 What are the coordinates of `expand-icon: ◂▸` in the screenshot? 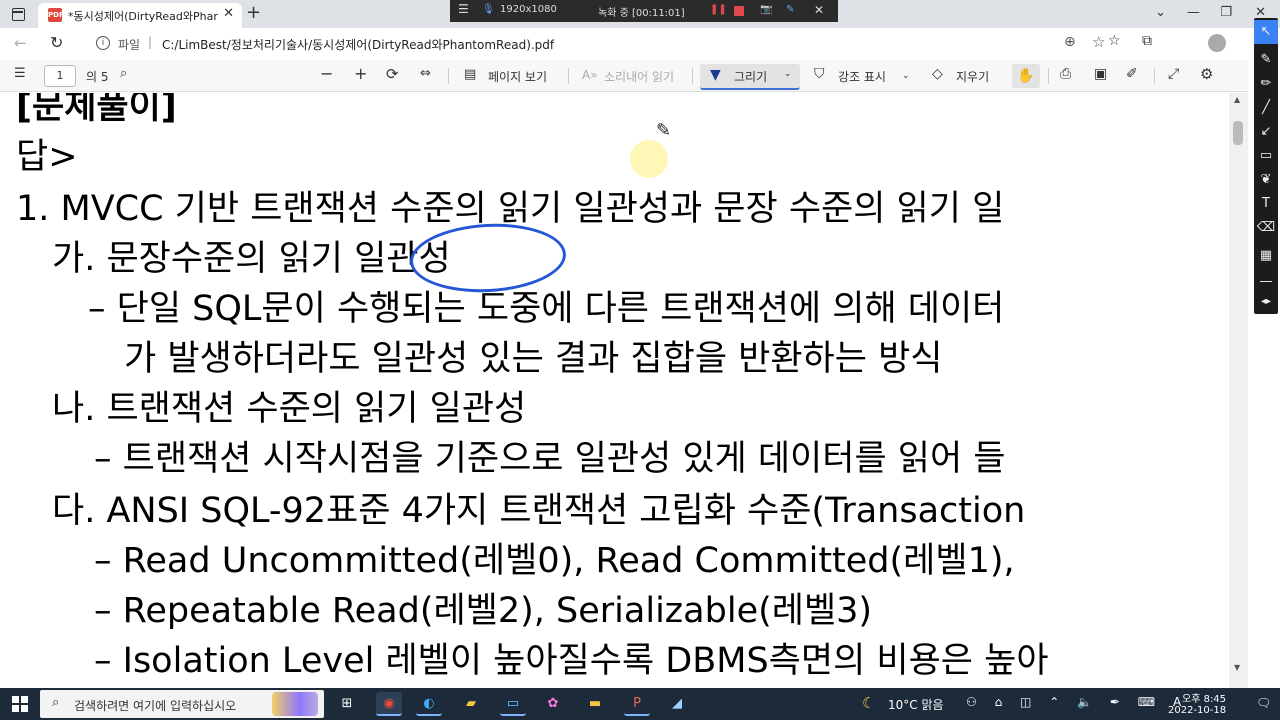 It's located at (1266, 301).